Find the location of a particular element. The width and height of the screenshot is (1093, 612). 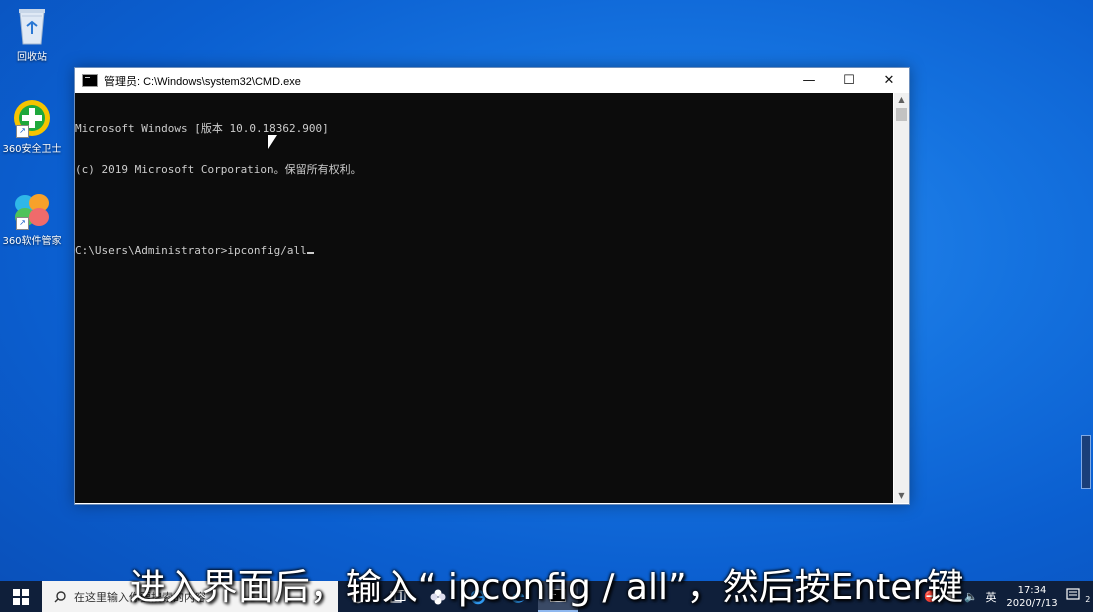

maximize-button: ☐ is located at coordinates (849, 80).